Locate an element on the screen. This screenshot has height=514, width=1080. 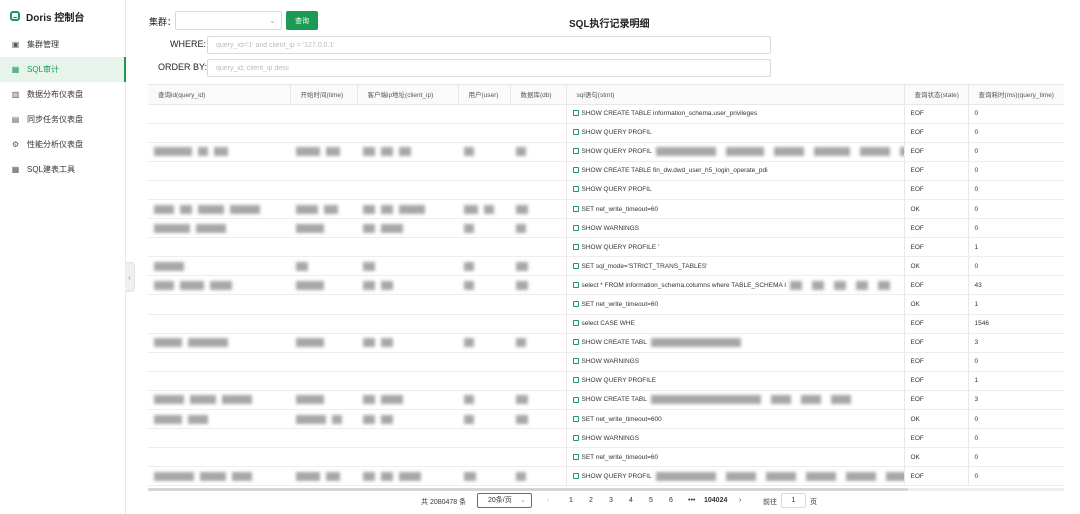
scrollbar-thumb is located at coordinates (528, 489).